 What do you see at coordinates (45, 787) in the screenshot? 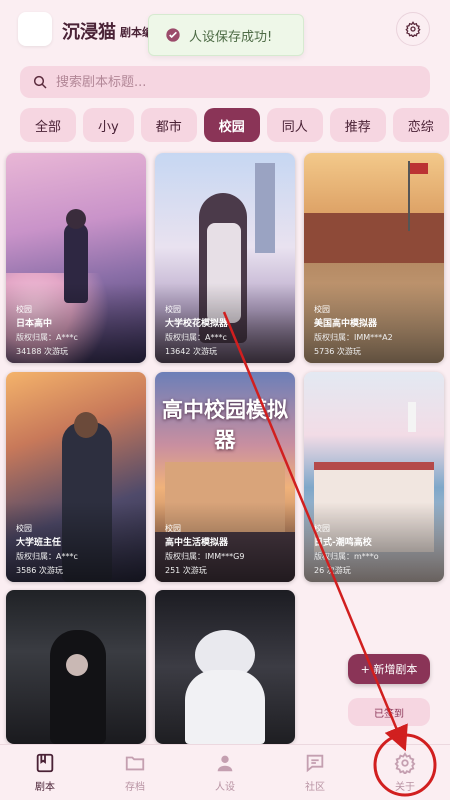
I see `nav-label: 剧本` at bounding box center [45, 787].